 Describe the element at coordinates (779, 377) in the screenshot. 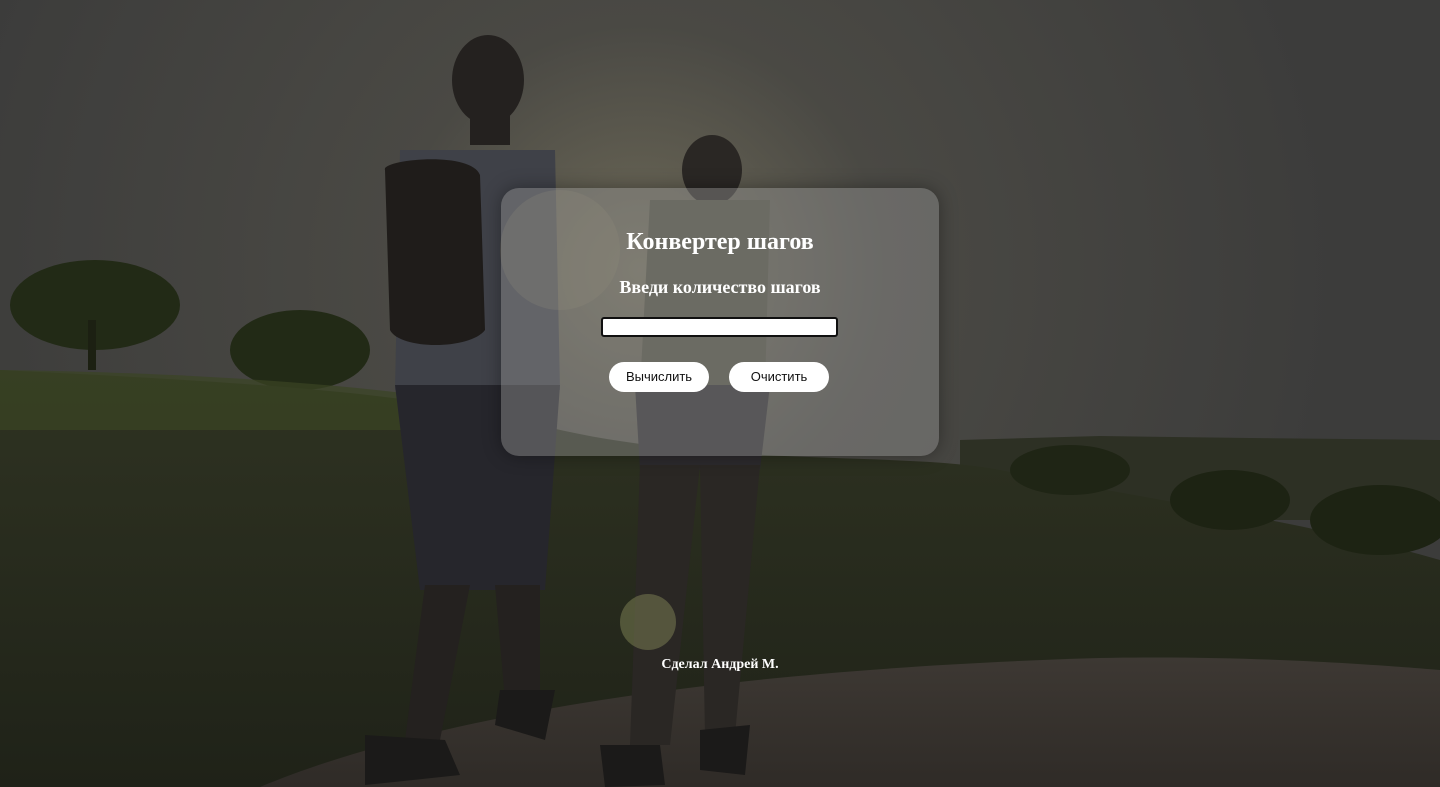

I see `clear-button: Очистить` at that location.